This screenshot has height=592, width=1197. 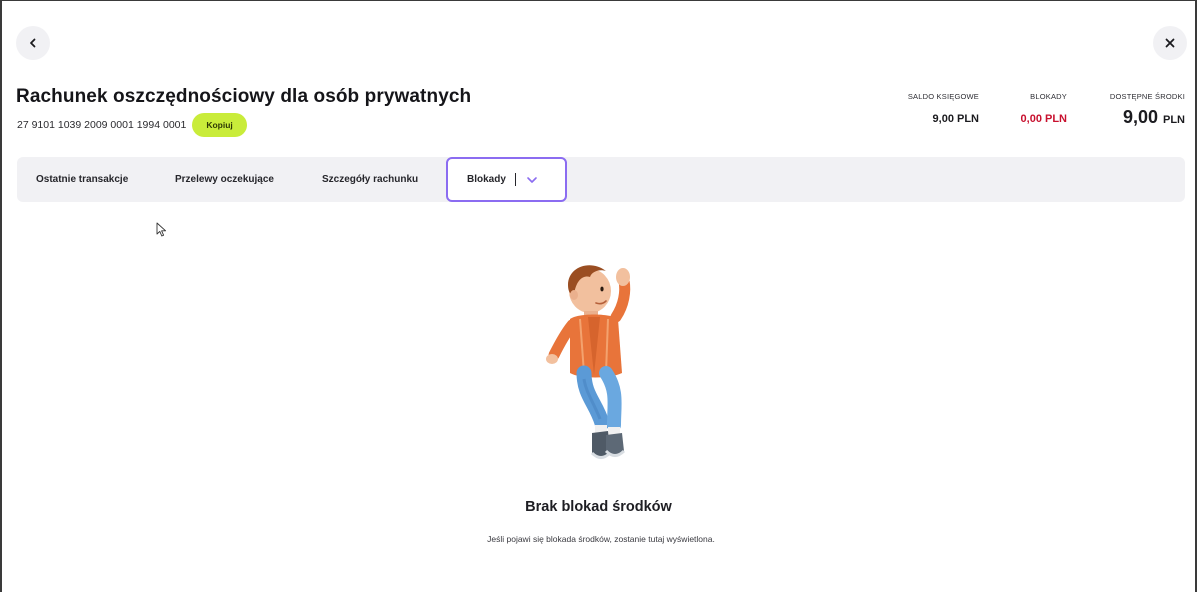 I want to click on close-button, so click(x=1170, y=43).